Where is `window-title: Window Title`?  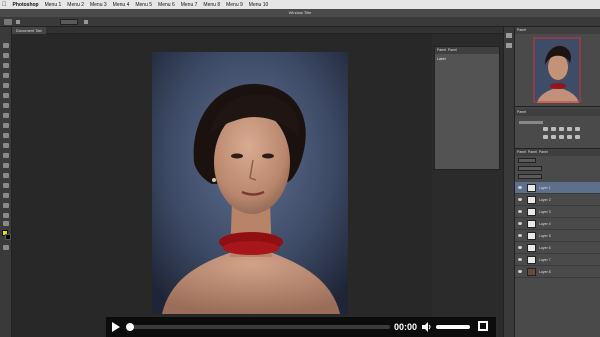
window-title: Window Title is located at coordinates (300, 13).